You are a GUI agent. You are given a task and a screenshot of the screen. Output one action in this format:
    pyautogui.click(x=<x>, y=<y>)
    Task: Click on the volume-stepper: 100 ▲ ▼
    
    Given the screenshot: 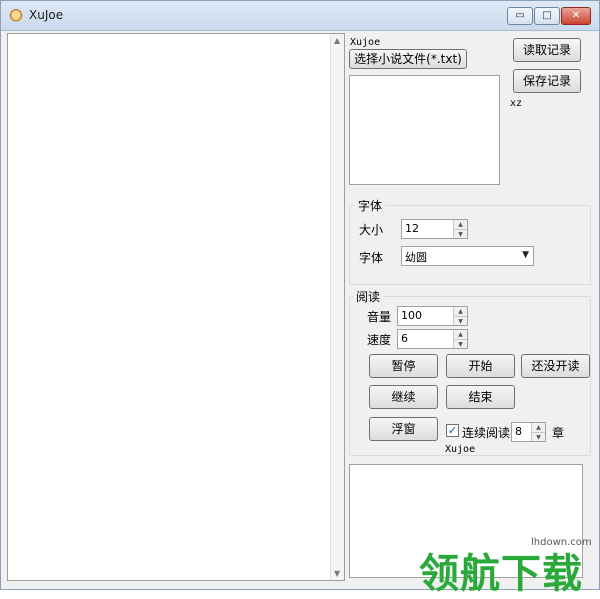 What is the action you would take?
    pyautogui.click(x=432, y=316)
    